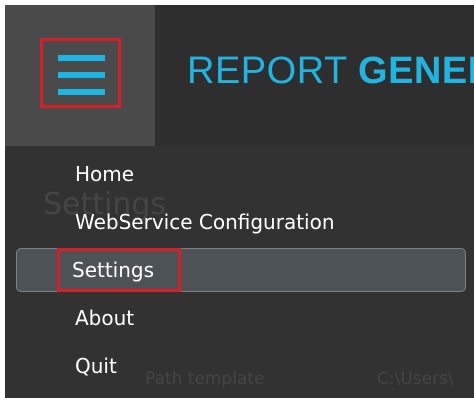 The height and width of the screenshot is (398, 474). Describe the element at coordinates (205, 222) in the screenshot. I see `menu-item-label: WebService Configuration` at that location.